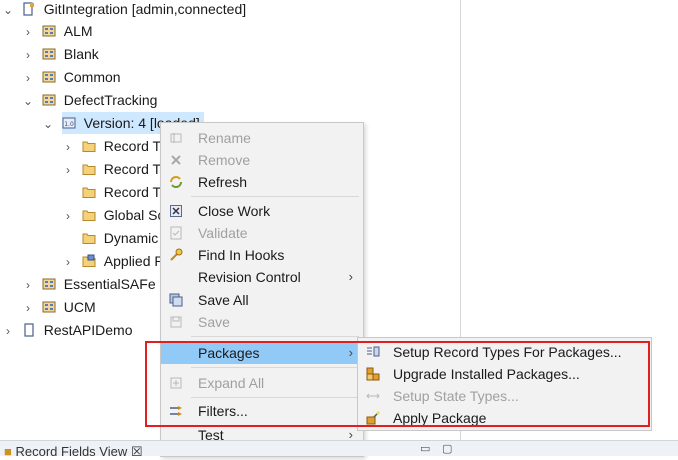 Image resolution: width=678 pixels, height=460 pixels. I want to click on menu-item-save: Save, so click(262, 322).